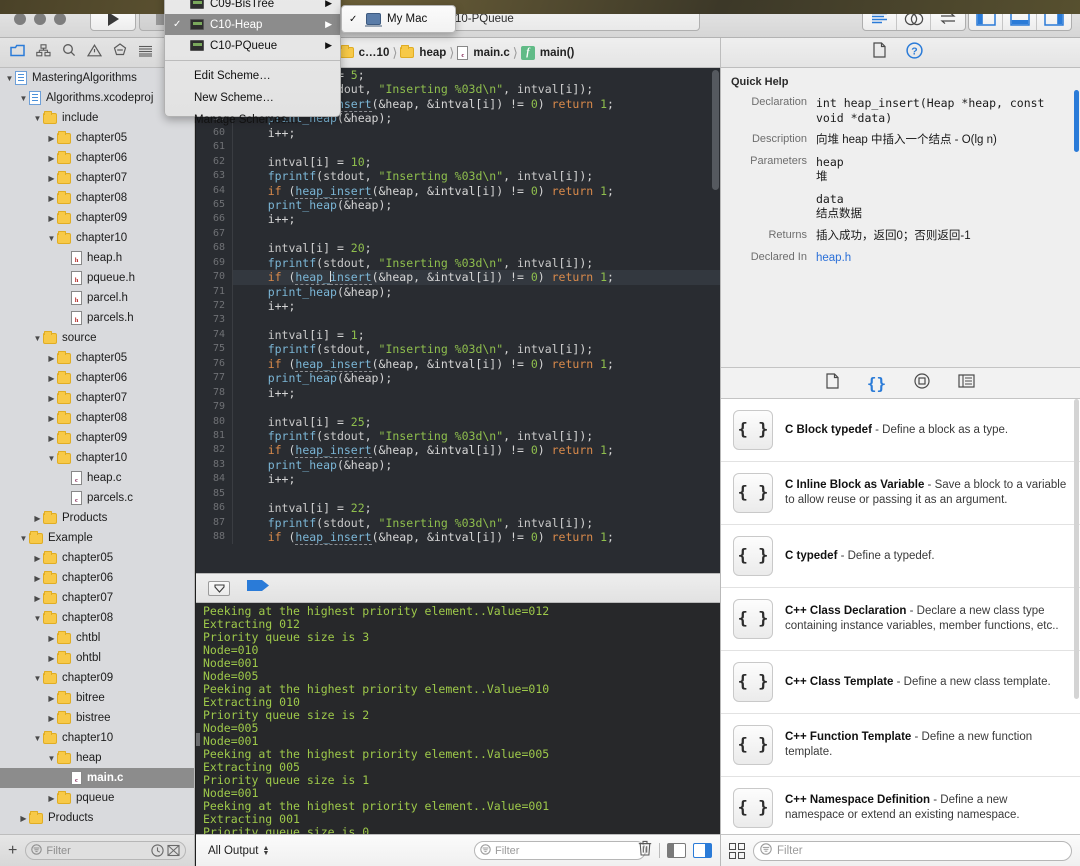 The height and width of the screenshot is (866, 1080). What do you see at coordinates (97, 338) in the screenshot?
I see `tree-row: ▼ source` at bounding box center [97, 338].